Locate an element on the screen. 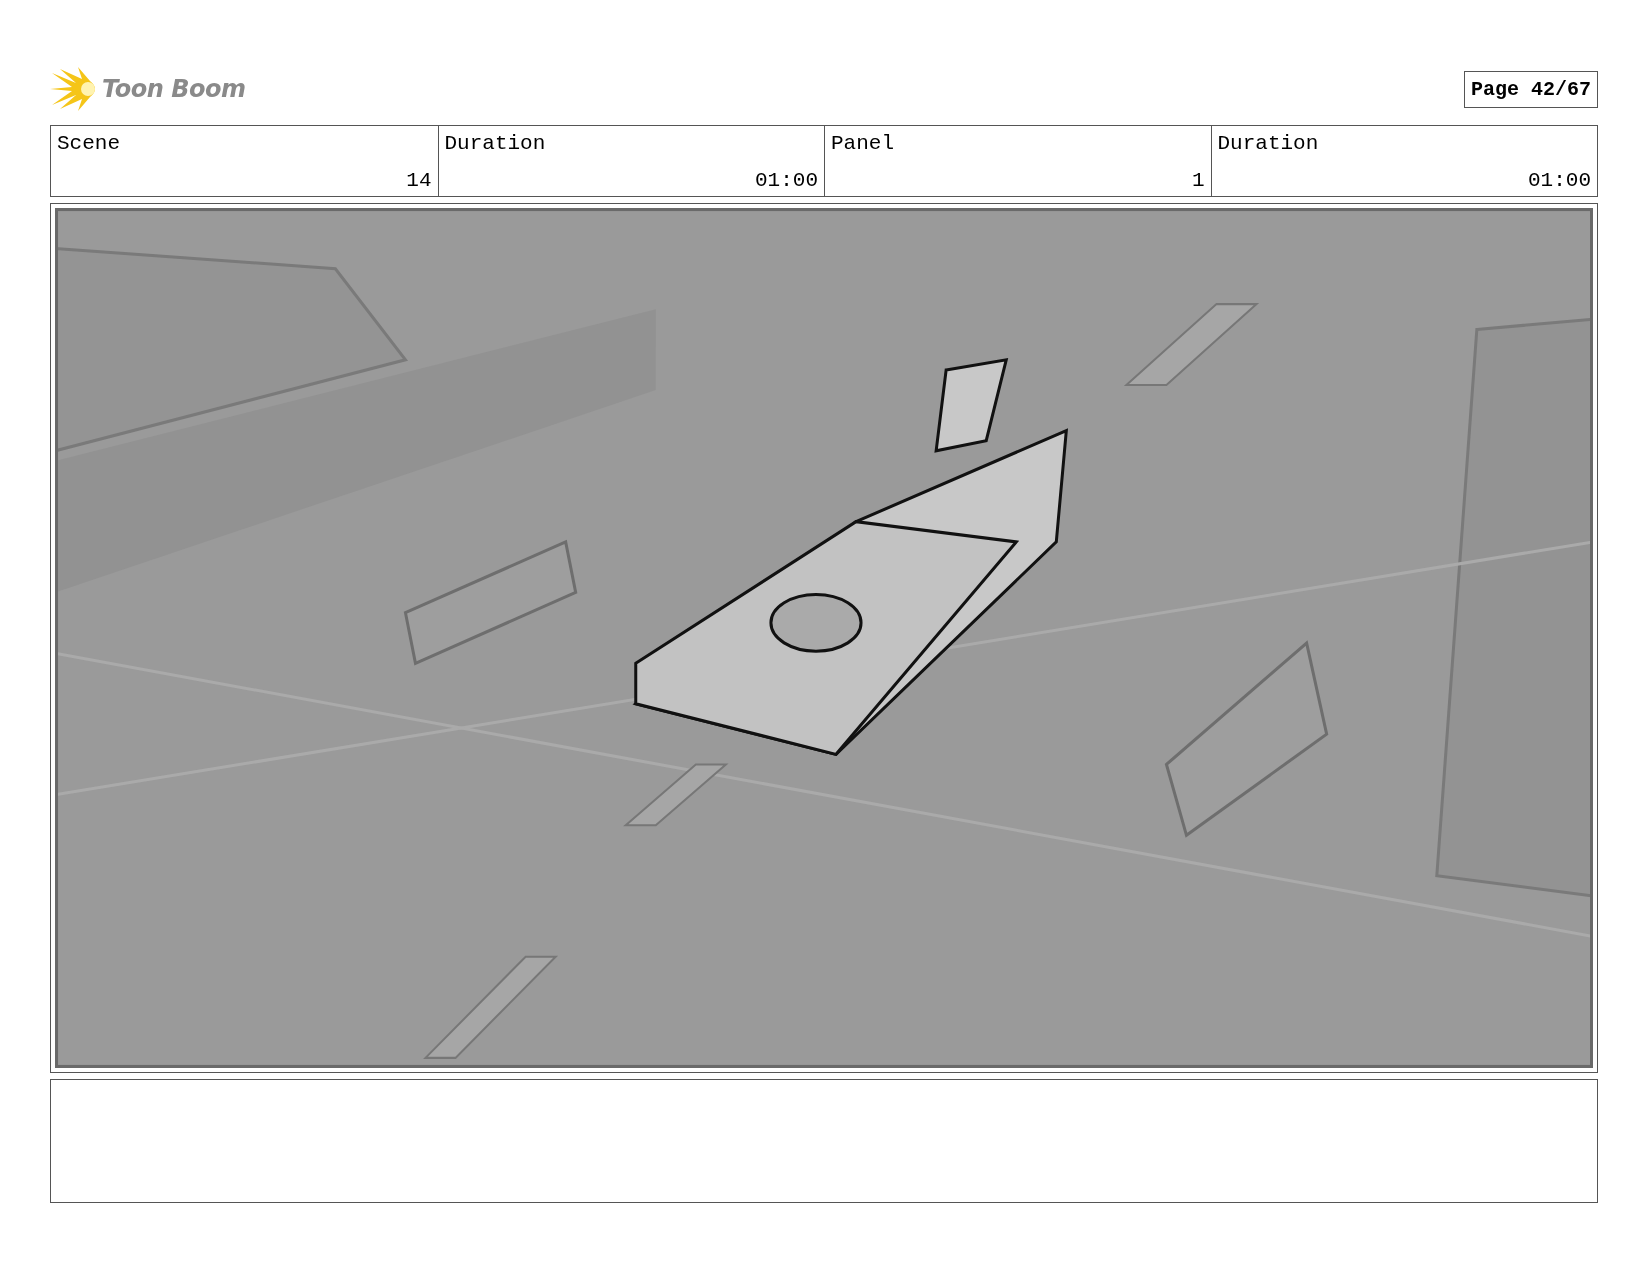 This screenshot has height=1276, width=1648. column-heading: Scene is located at coordinates (88, 143).